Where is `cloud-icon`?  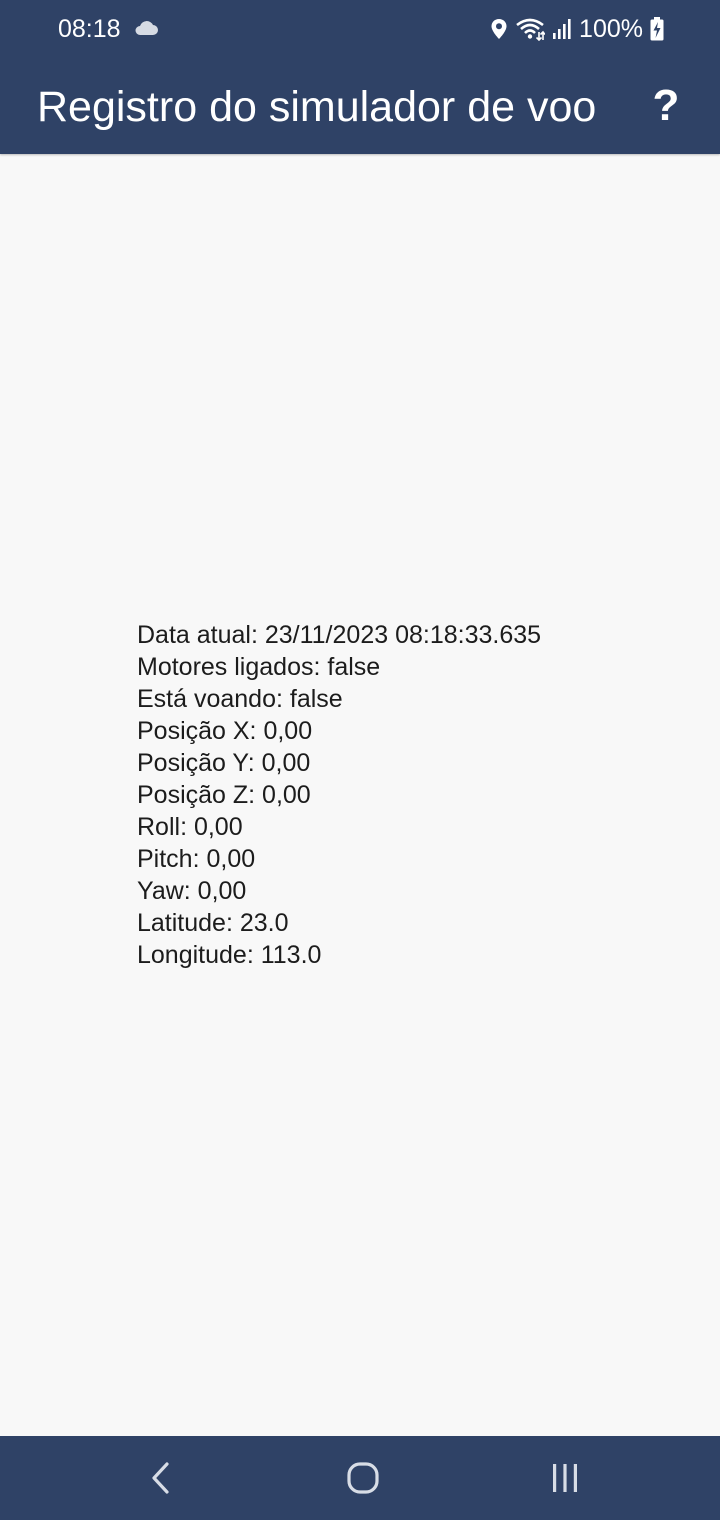
cloud-icon is located at coordinates (146, 28).